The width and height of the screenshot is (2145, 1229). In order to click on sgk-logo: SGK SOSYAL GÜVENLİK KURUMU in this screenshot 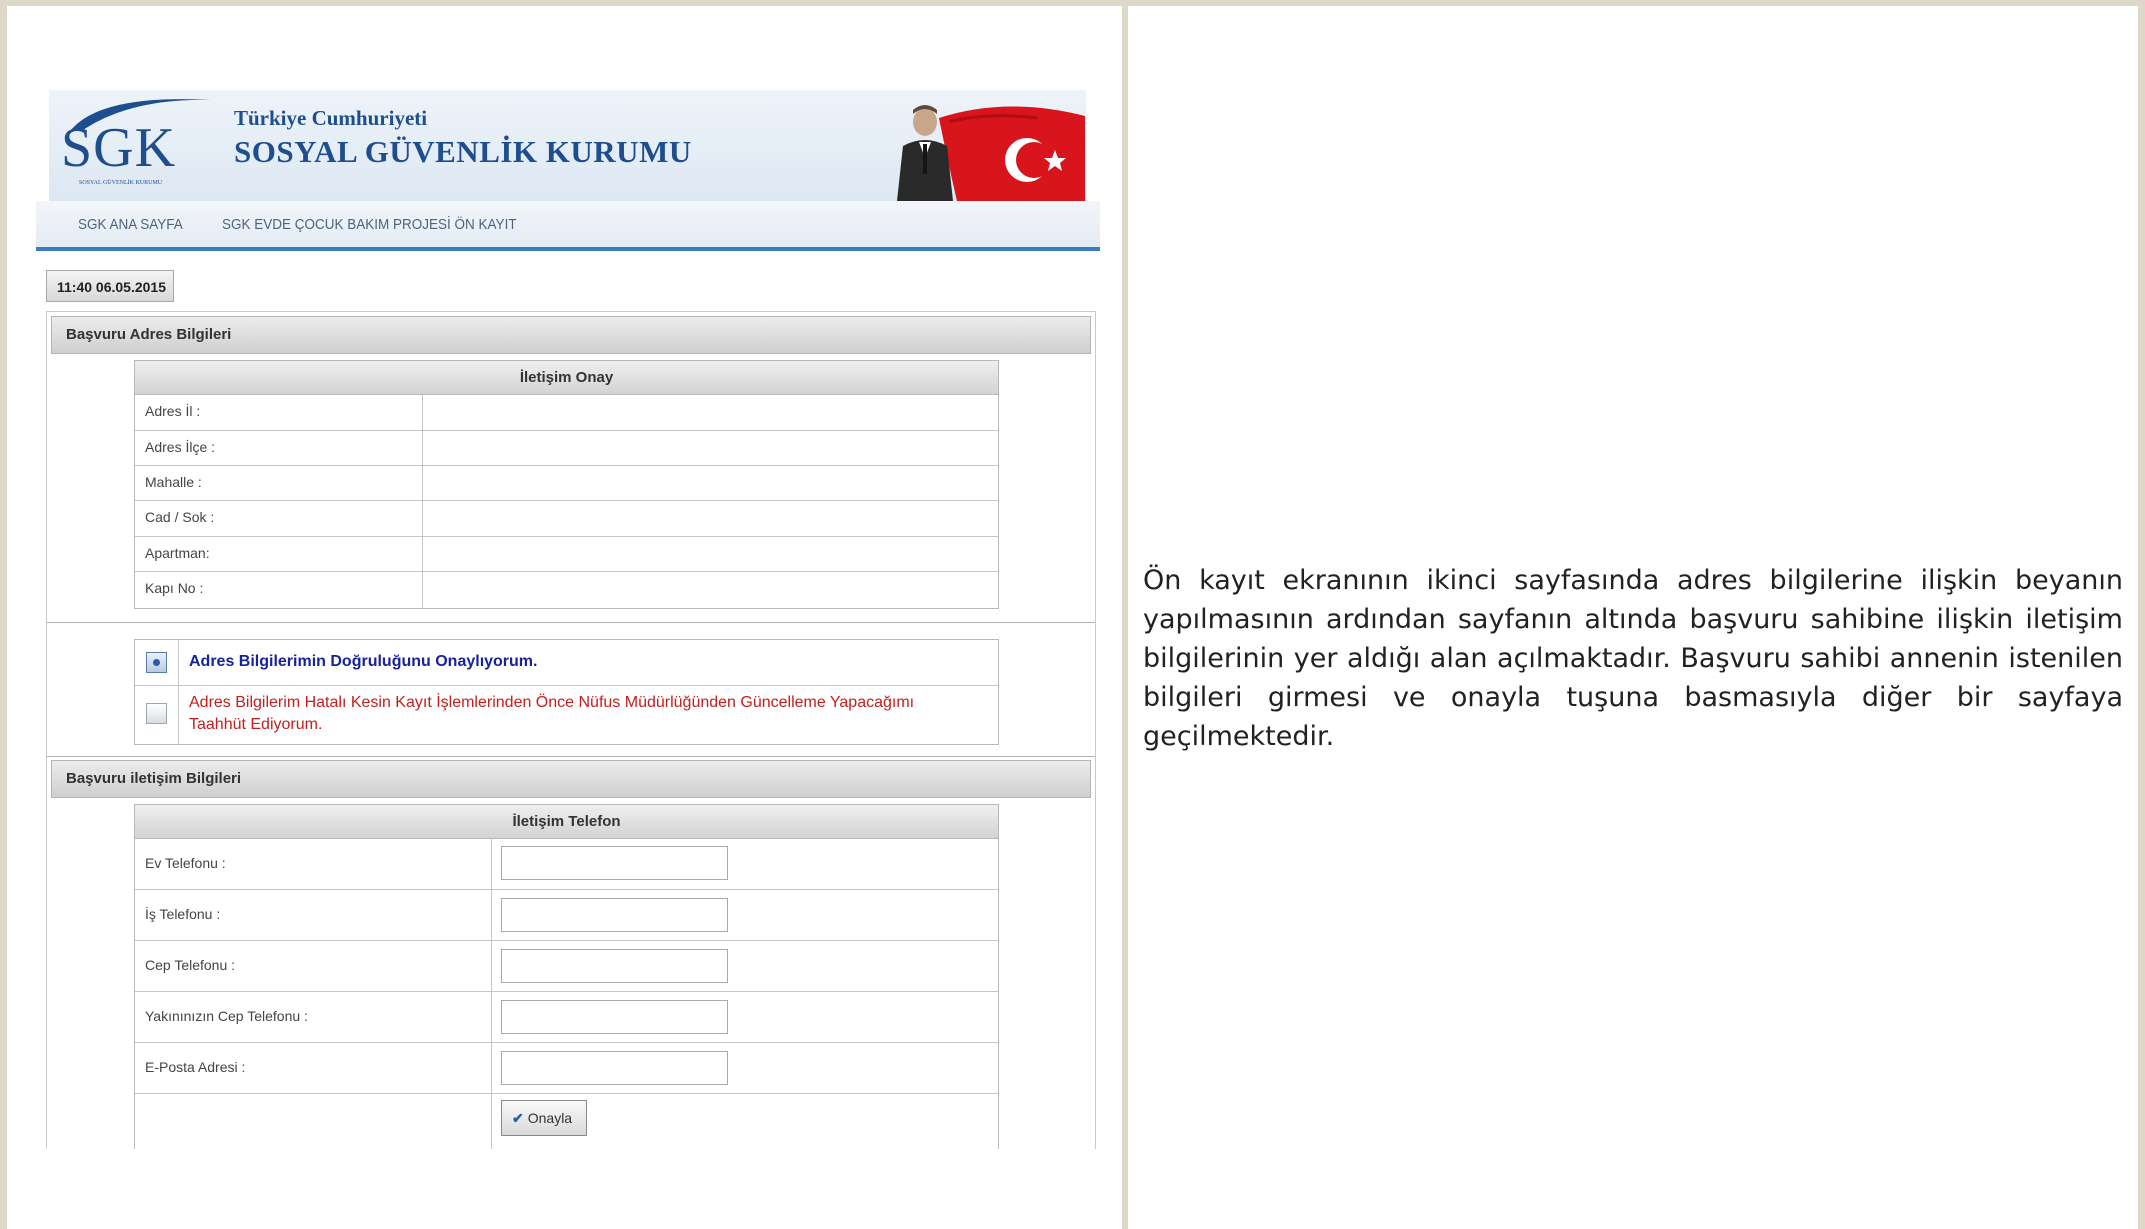, I will do `click(136, 142)`.